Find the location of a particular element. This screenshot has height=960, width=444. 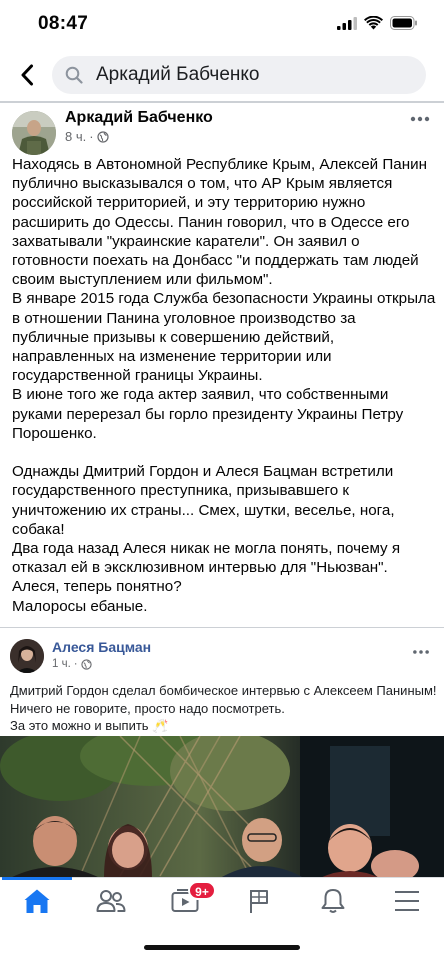

shared-author-avatar is located at coordinates (27, 656).